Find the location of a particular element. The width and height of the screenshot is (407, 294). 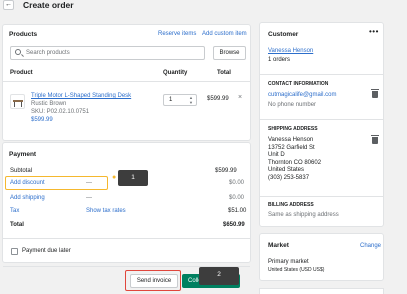

col-total: Total is located at coordinates (224, 73).